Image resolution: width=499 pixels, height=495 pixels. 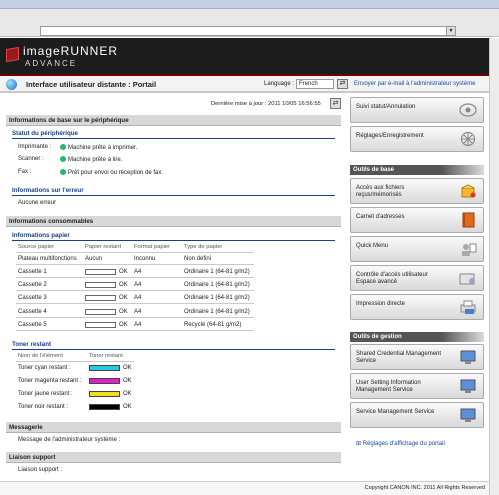 I want to click on error-info-title: Informations sur l'erreur, so click(x=173, y=191).